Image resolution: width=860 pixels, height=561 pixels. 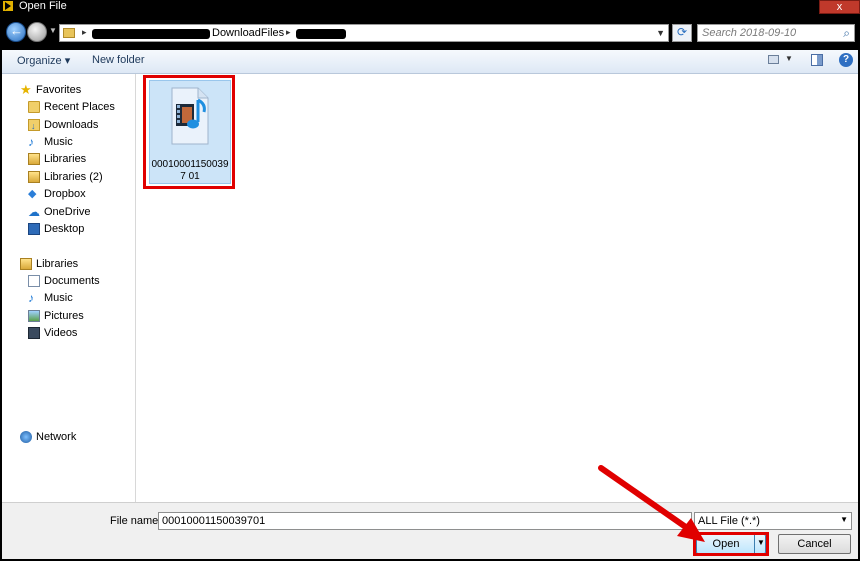 What do you see at coordinates (53, 30) in the screenshot?
I see `recent-locations-dropdown: ▼` at bounding box center [53, 30].